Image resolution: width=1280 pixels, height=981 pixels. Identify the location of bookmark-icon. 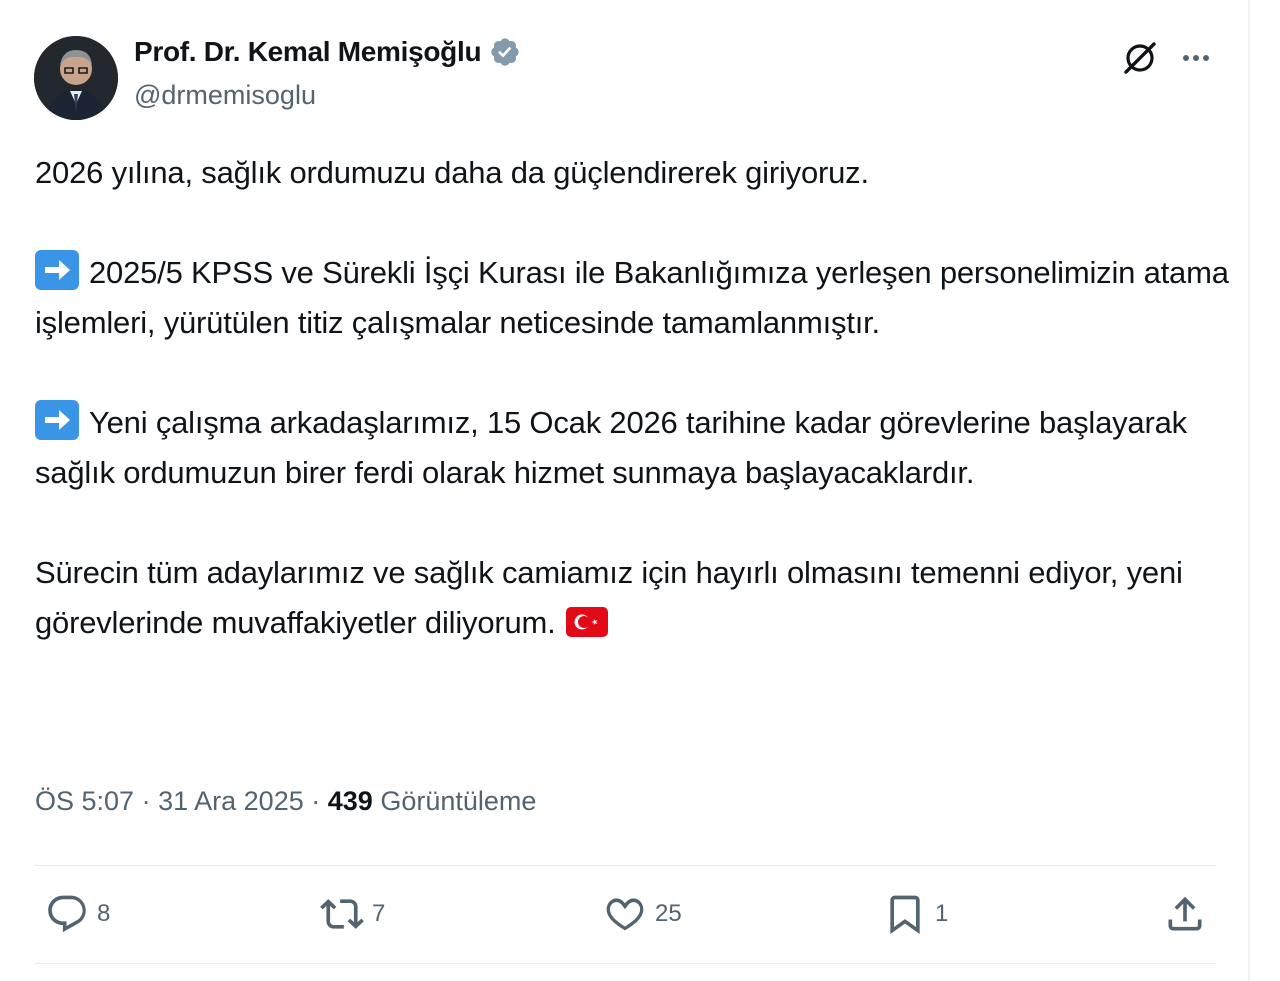
(905, 915).